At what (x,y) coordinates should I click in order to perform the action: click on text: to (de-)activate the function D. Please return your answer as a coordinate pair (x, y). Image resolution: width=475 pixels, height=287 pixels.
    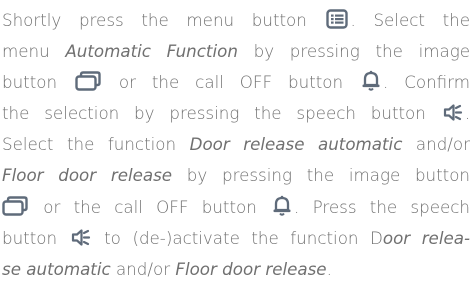
    Looking at the image, I should click on (237, 237).